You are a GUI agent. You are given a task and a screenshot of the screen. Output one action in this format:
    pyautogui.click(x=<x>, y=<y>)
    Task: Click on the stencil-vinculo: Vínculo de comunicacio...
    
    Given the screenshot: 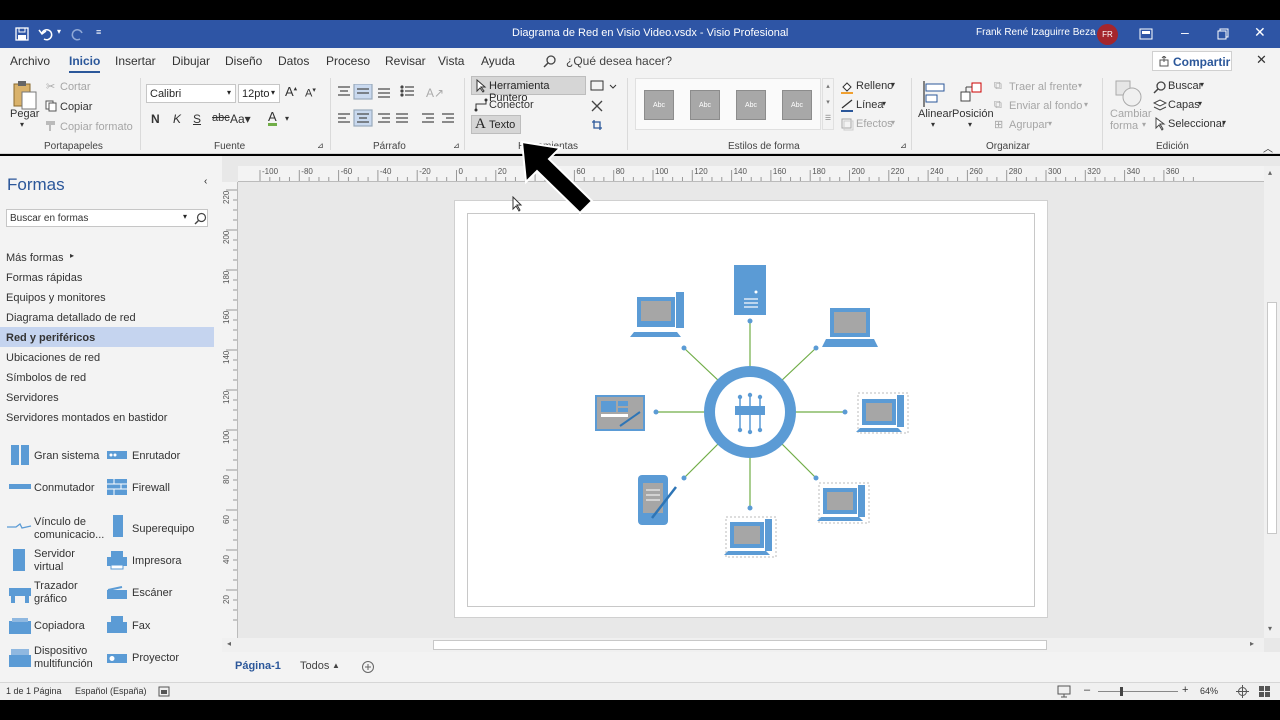 What is the action you would take?
    pyautogui.click(x=69, y=529)
    